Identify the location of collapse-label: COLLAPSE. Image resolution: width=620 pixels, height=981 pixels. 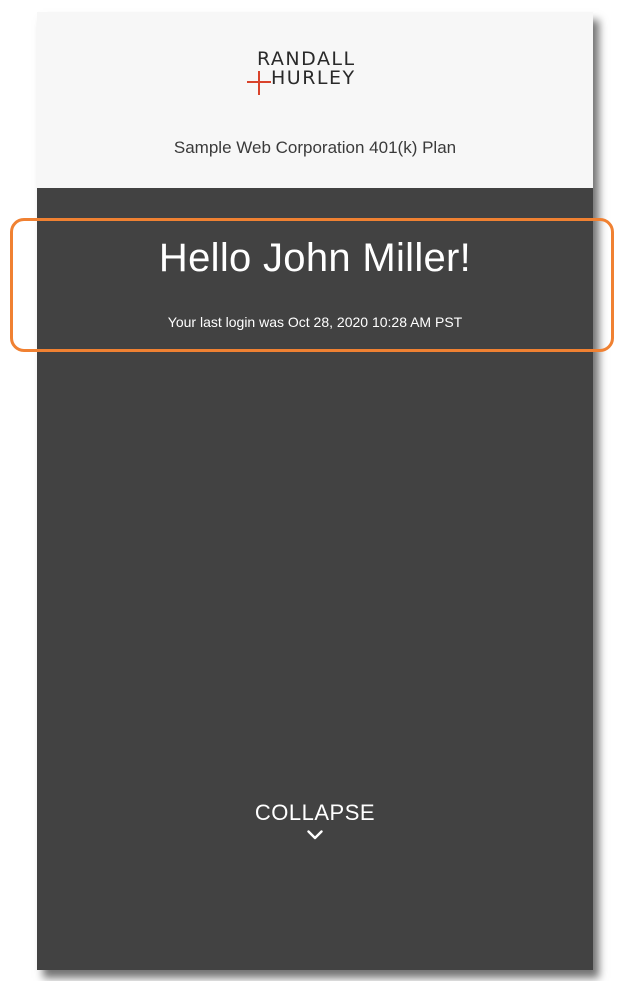
(315, 812).